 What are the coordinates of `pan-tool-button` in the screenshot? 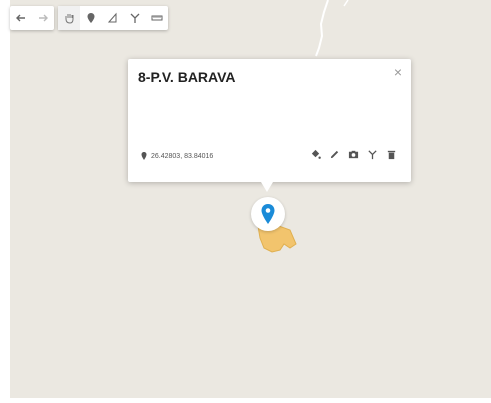 It's located at (69, 18).